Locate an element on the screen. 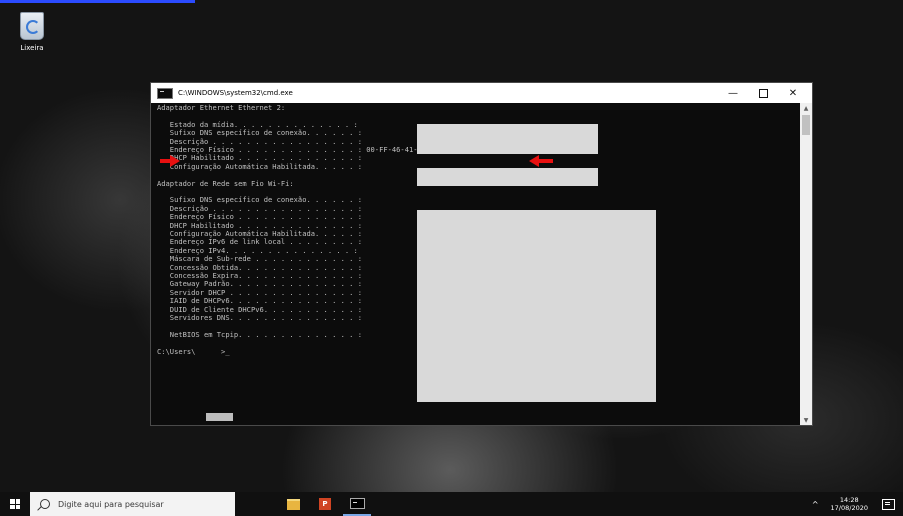 The height and width of the screenshot is (516, 903). recycle-bin-shortcut: Lixeira is located at coordinates (32, 32).